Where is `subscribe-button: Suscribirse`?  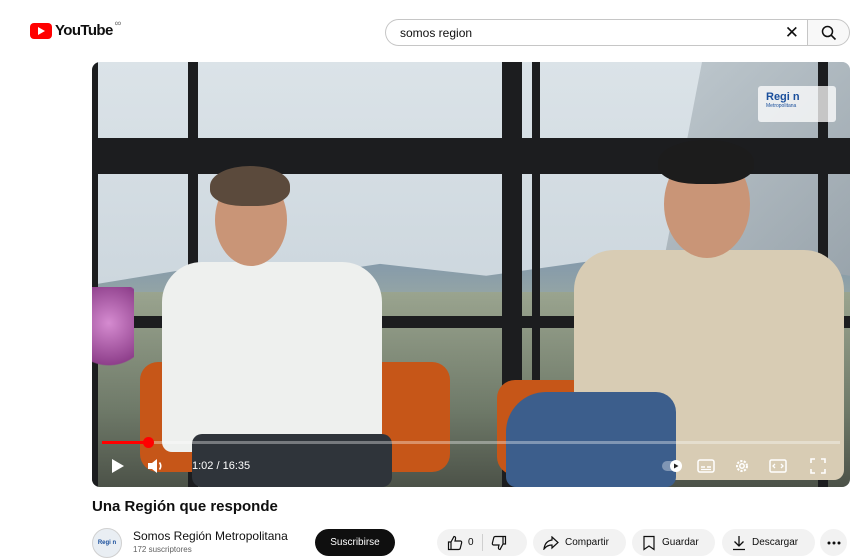 subscribe-button: Suscribirse is located at coordinates (355, 542).